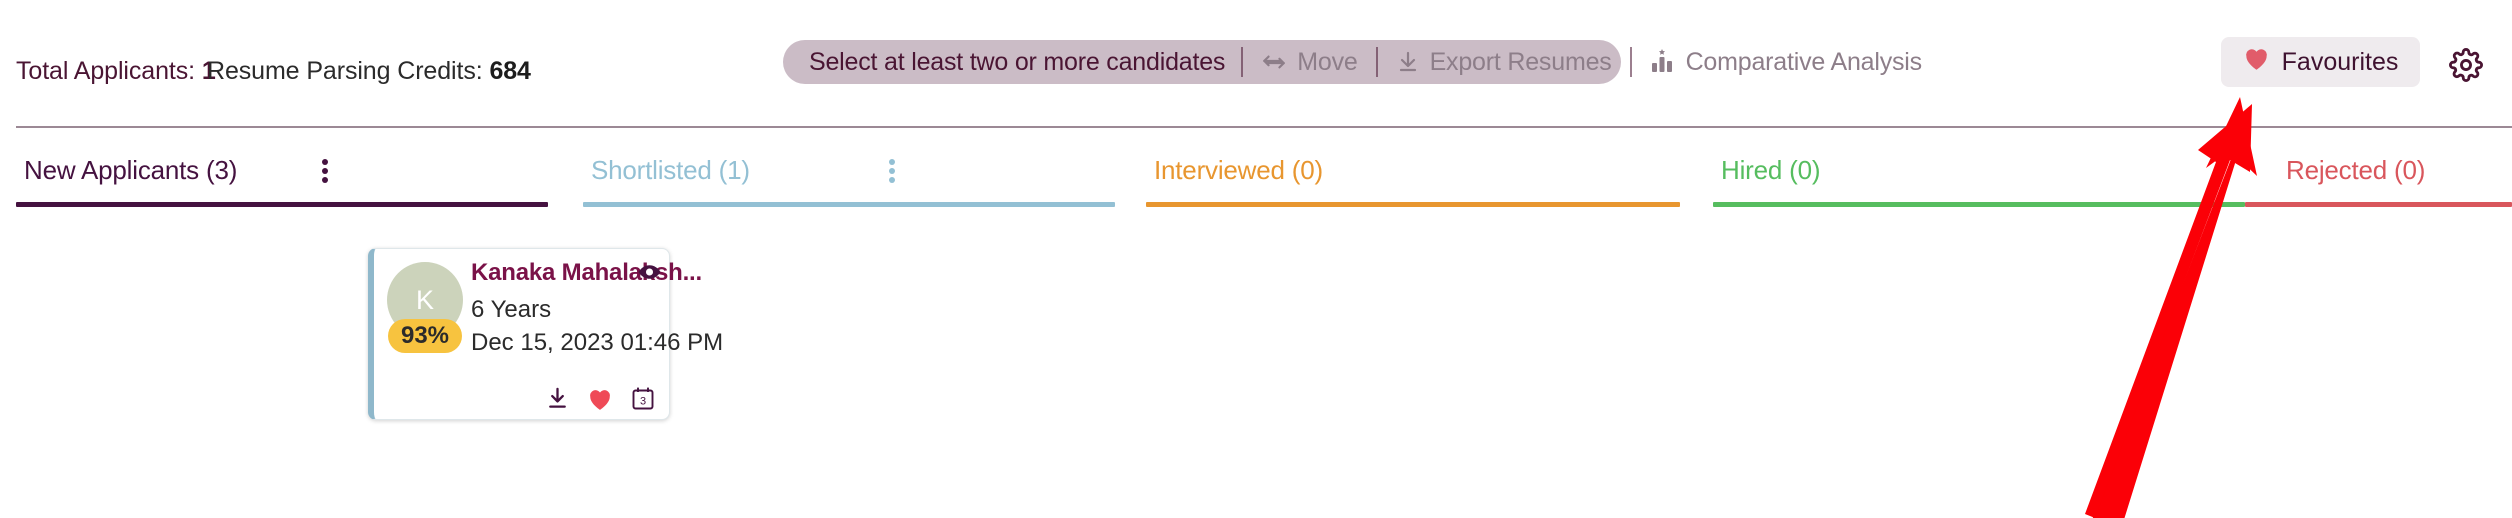 The width and height of the screenshot is (2512, 518). What do you see at coordinates (597, 342) in the screenshot?
I see `candidate-applied-at: Dec 15, 2023 01:46 PM` at bounding box center [597, 342].